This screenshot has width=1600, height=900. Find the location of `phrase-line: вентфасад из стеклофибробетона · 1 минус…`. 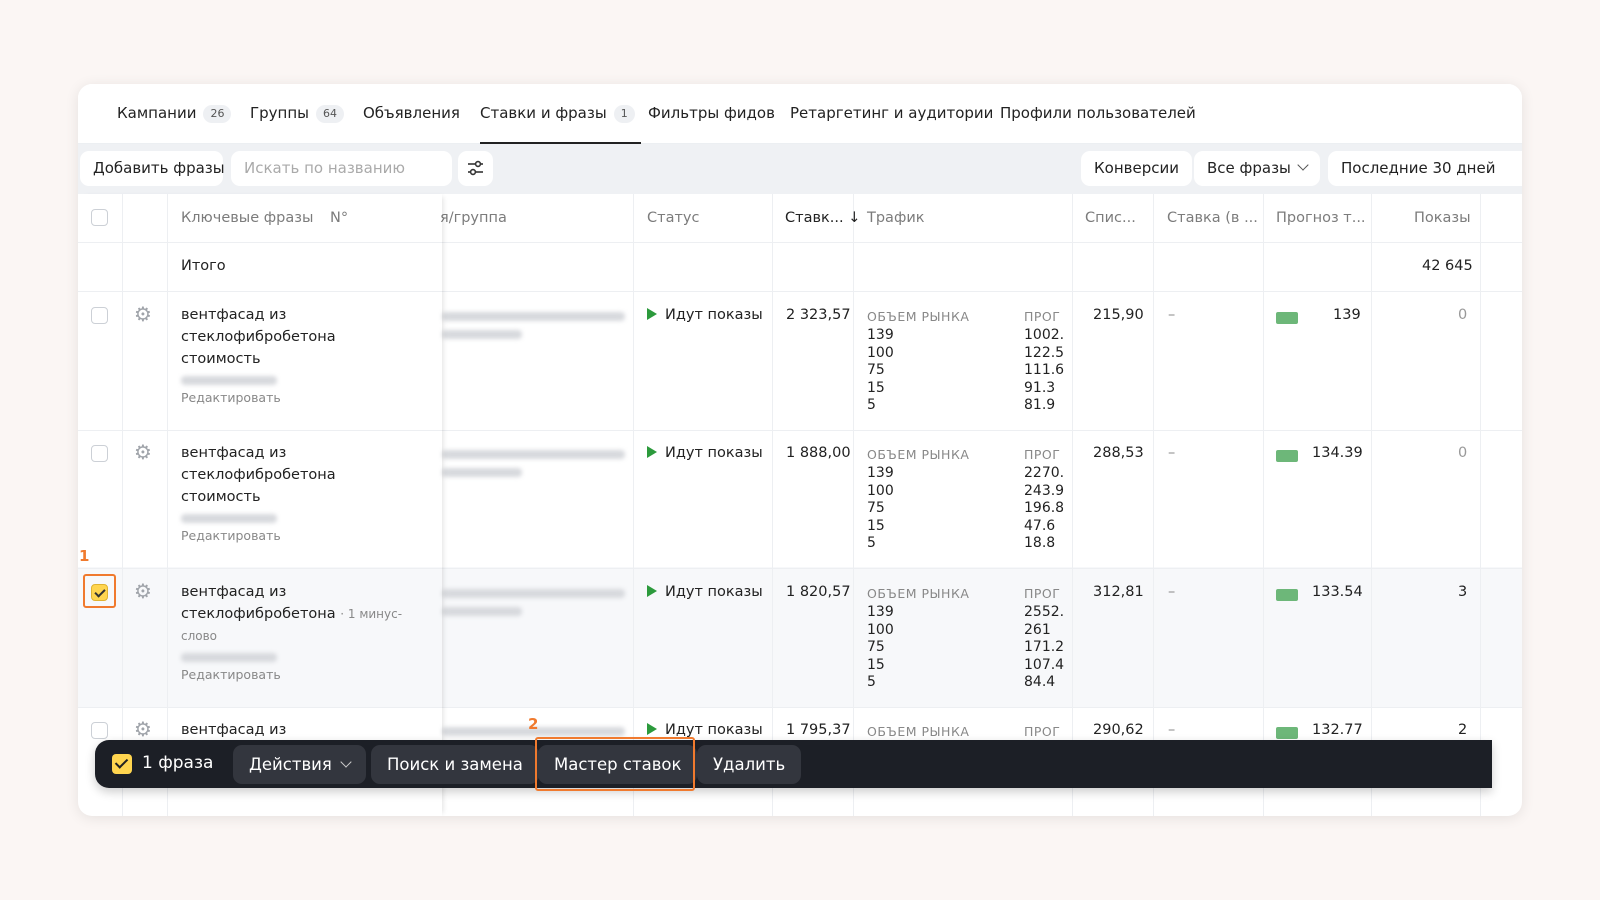

phrase-line: вентфасад из стеклофибробетона · 1 минус… is located at coordinates (301, 614).